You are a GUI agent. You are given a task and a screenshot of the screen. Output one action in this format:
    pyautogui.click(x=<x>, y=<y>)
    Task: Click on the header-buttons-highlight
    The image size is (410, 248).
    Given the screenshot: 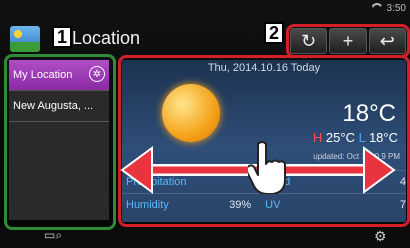 What is the action you would take?
    pyautogui.click(x=348, y=41)
    